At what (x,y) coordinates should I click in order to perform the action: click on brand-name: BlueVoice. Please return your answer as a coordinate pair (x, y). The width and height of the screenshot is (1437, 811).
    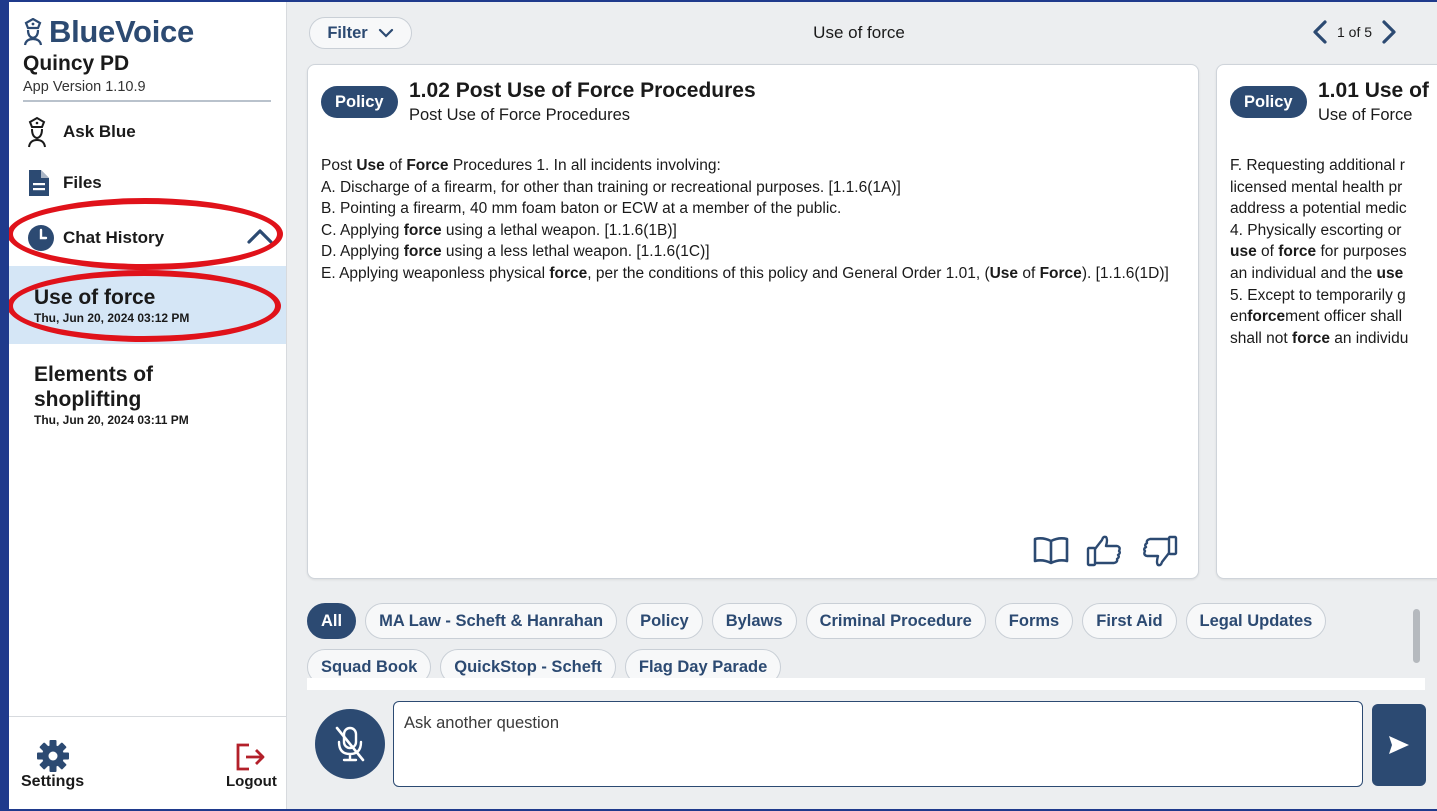
    Looking at the image, I should click on (121, 31).